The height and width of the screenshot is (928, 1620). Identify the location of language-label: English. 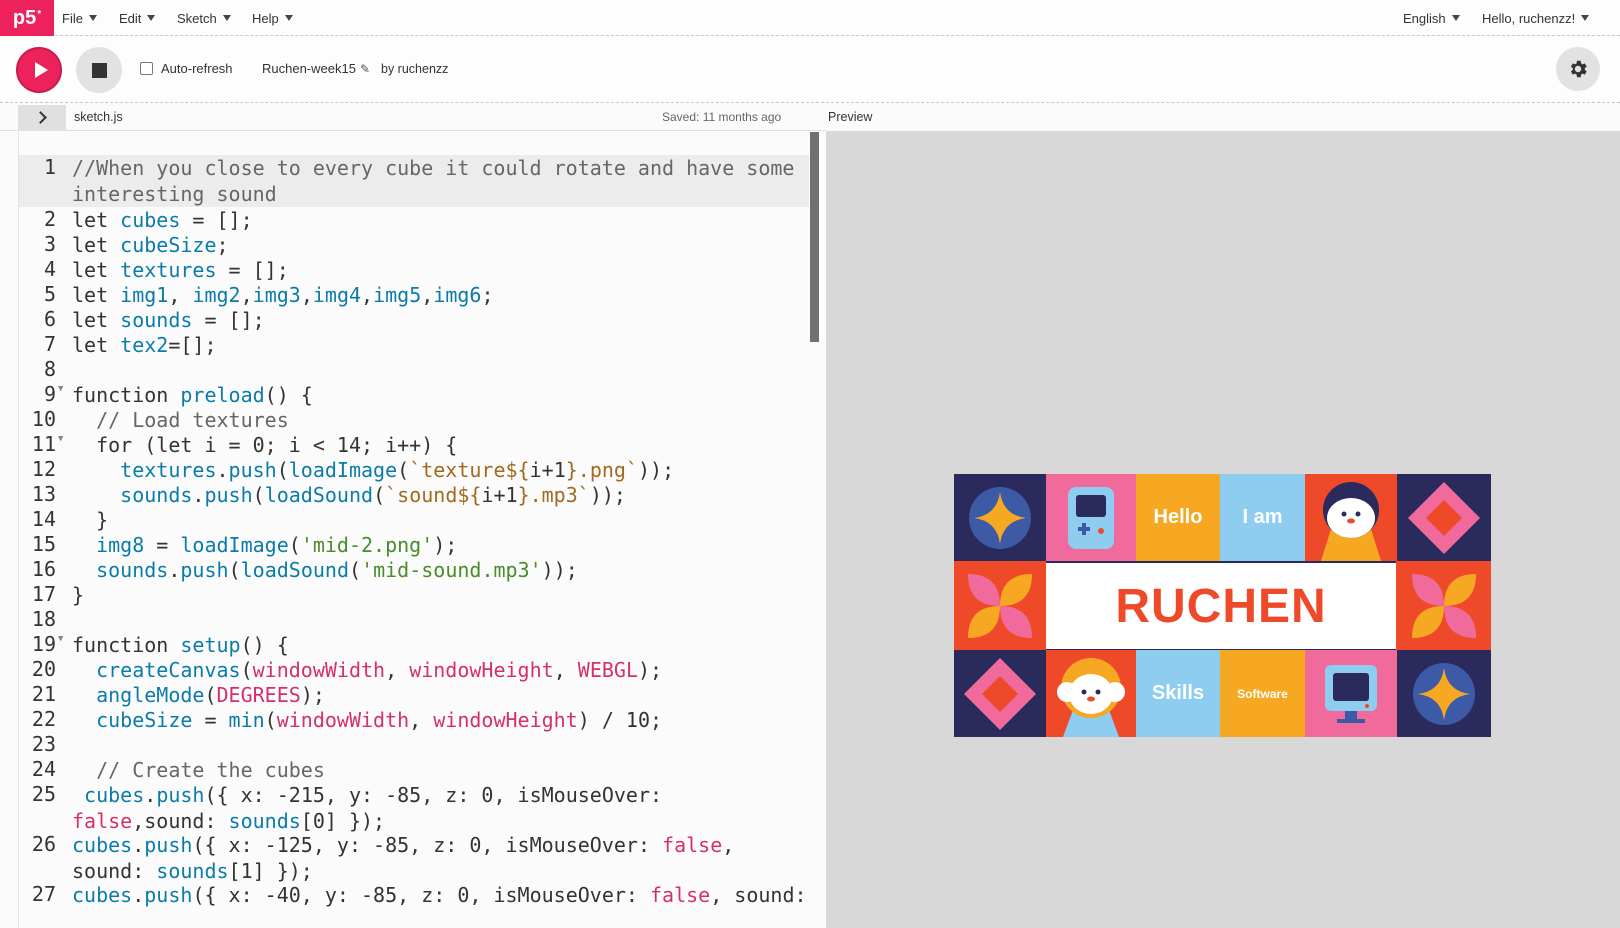
(1424, 18).